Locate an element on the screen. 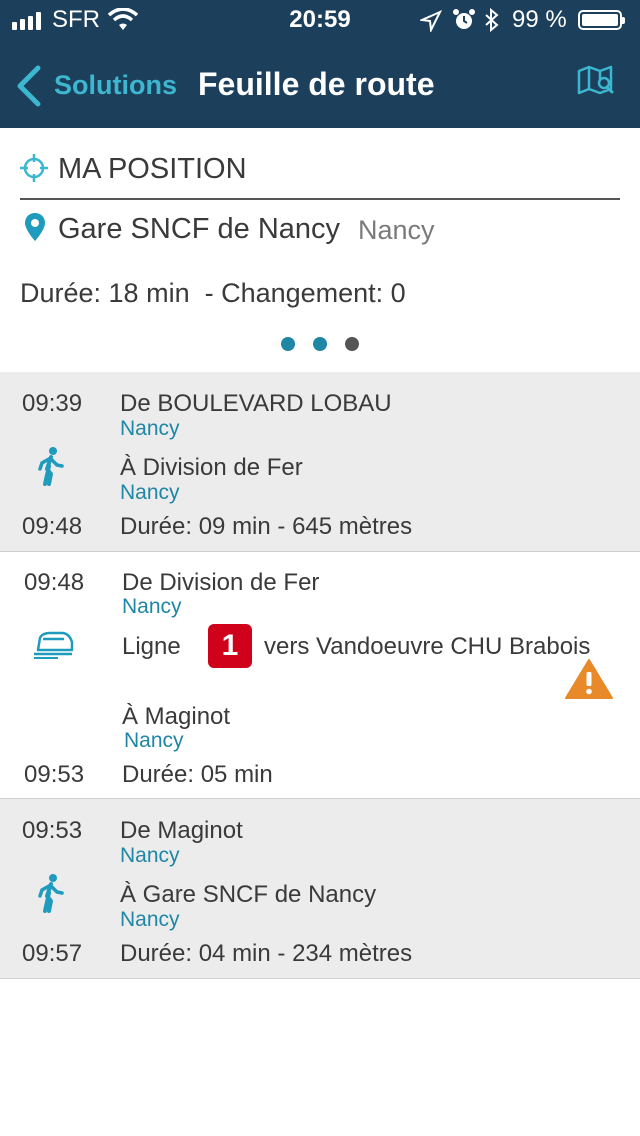 Image resolution: width=640 pixels, height=1136 pixels. back-button: Solutions is located at coordinates (99, 86).